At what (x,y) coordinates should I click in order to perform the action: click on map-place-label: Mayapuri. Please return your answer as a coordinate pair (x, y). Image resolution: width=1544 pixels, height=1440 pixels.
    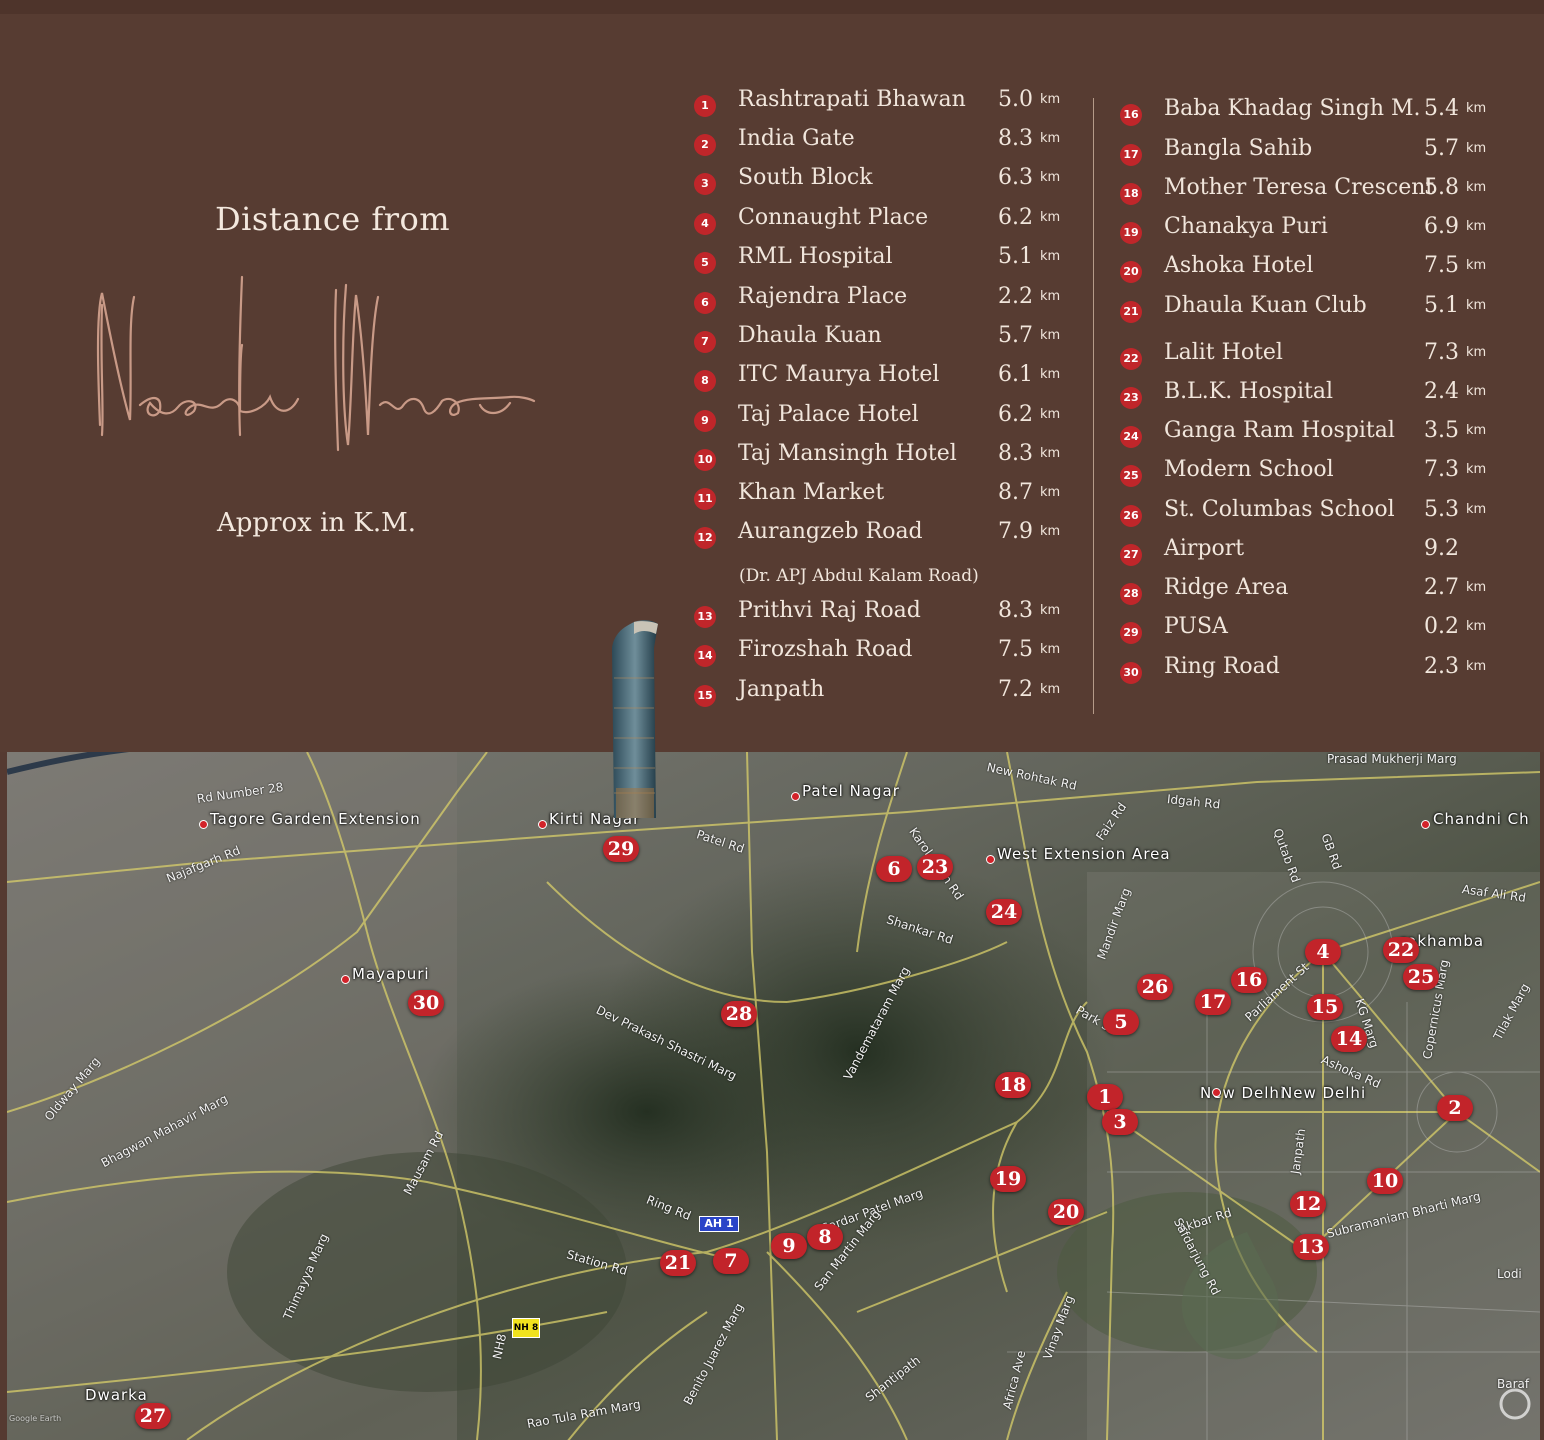
    Looking at the image, I should click on (391, 974).